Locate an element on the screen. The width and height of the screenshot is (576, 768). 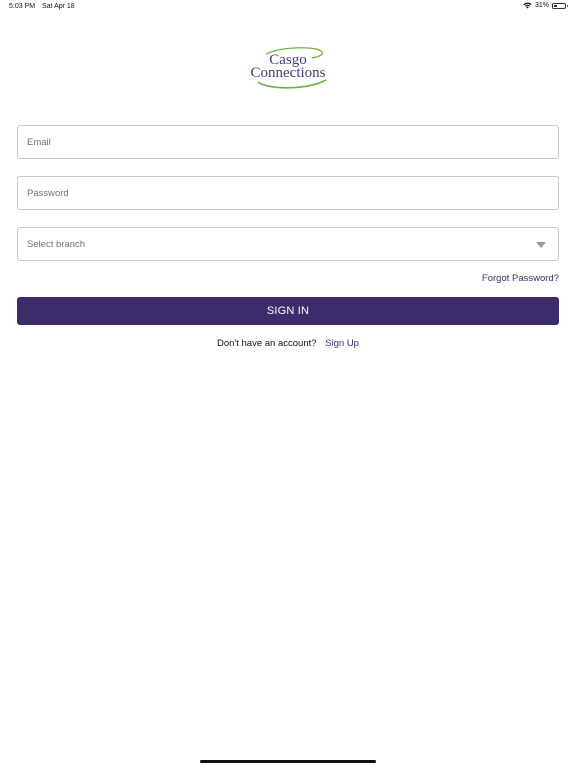
email-field is located at coordinates (288, 142).